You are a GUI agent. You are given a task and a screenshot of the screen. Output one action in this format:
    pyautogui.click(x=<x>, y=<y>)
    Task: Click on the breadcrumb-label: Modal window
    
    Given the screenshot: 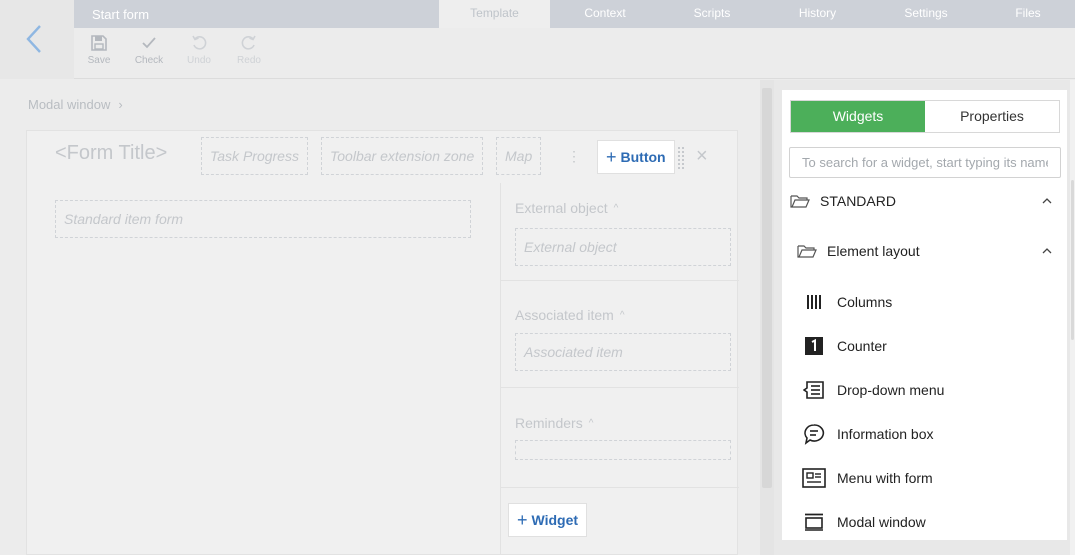 What is the action you would take?
    pyautogui.click(x=69, y=104)
    